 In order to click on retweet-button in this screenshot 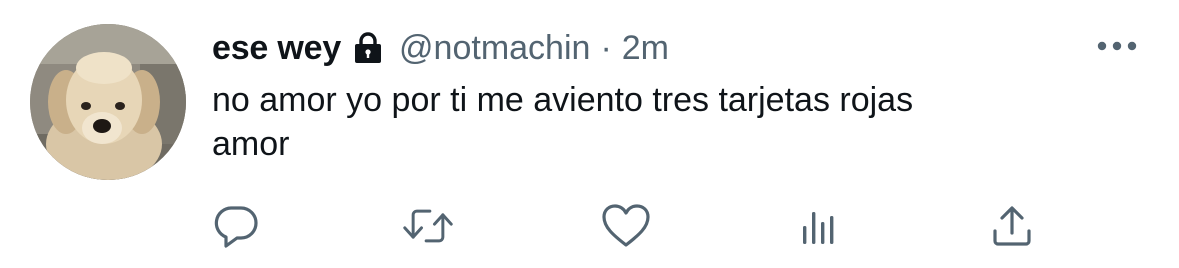, I will do `click(428, 226)`.